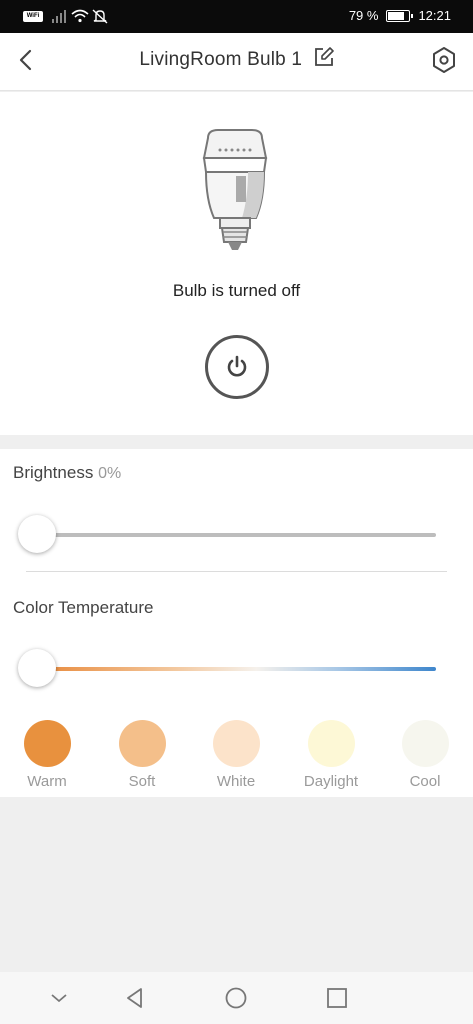 This screenshot has width=473, height=1024. I want to click on preset-white: White, so click(236, 755).